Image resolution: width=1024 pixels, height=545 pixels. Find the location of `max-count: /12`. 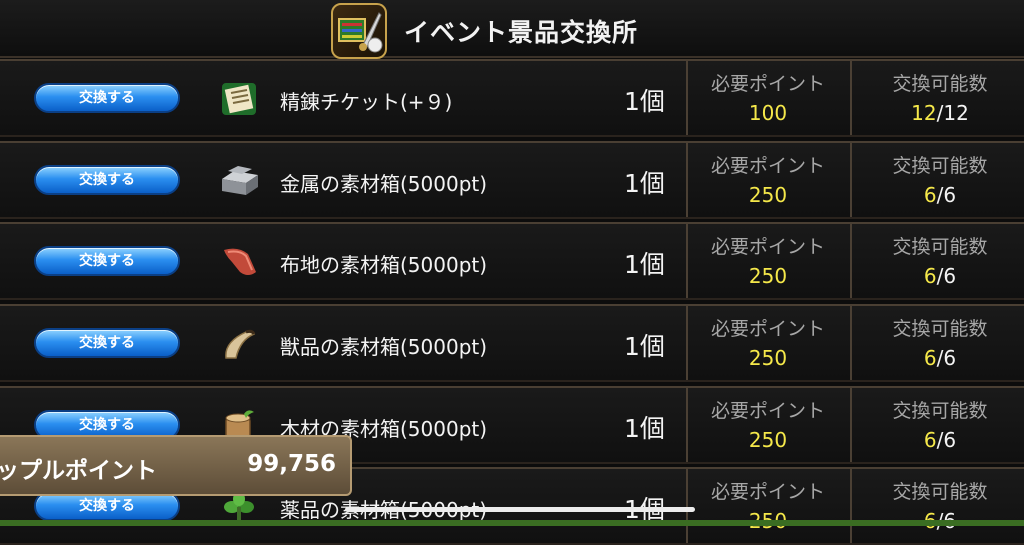

max-count: /12 is located at coordinates (952, 113).